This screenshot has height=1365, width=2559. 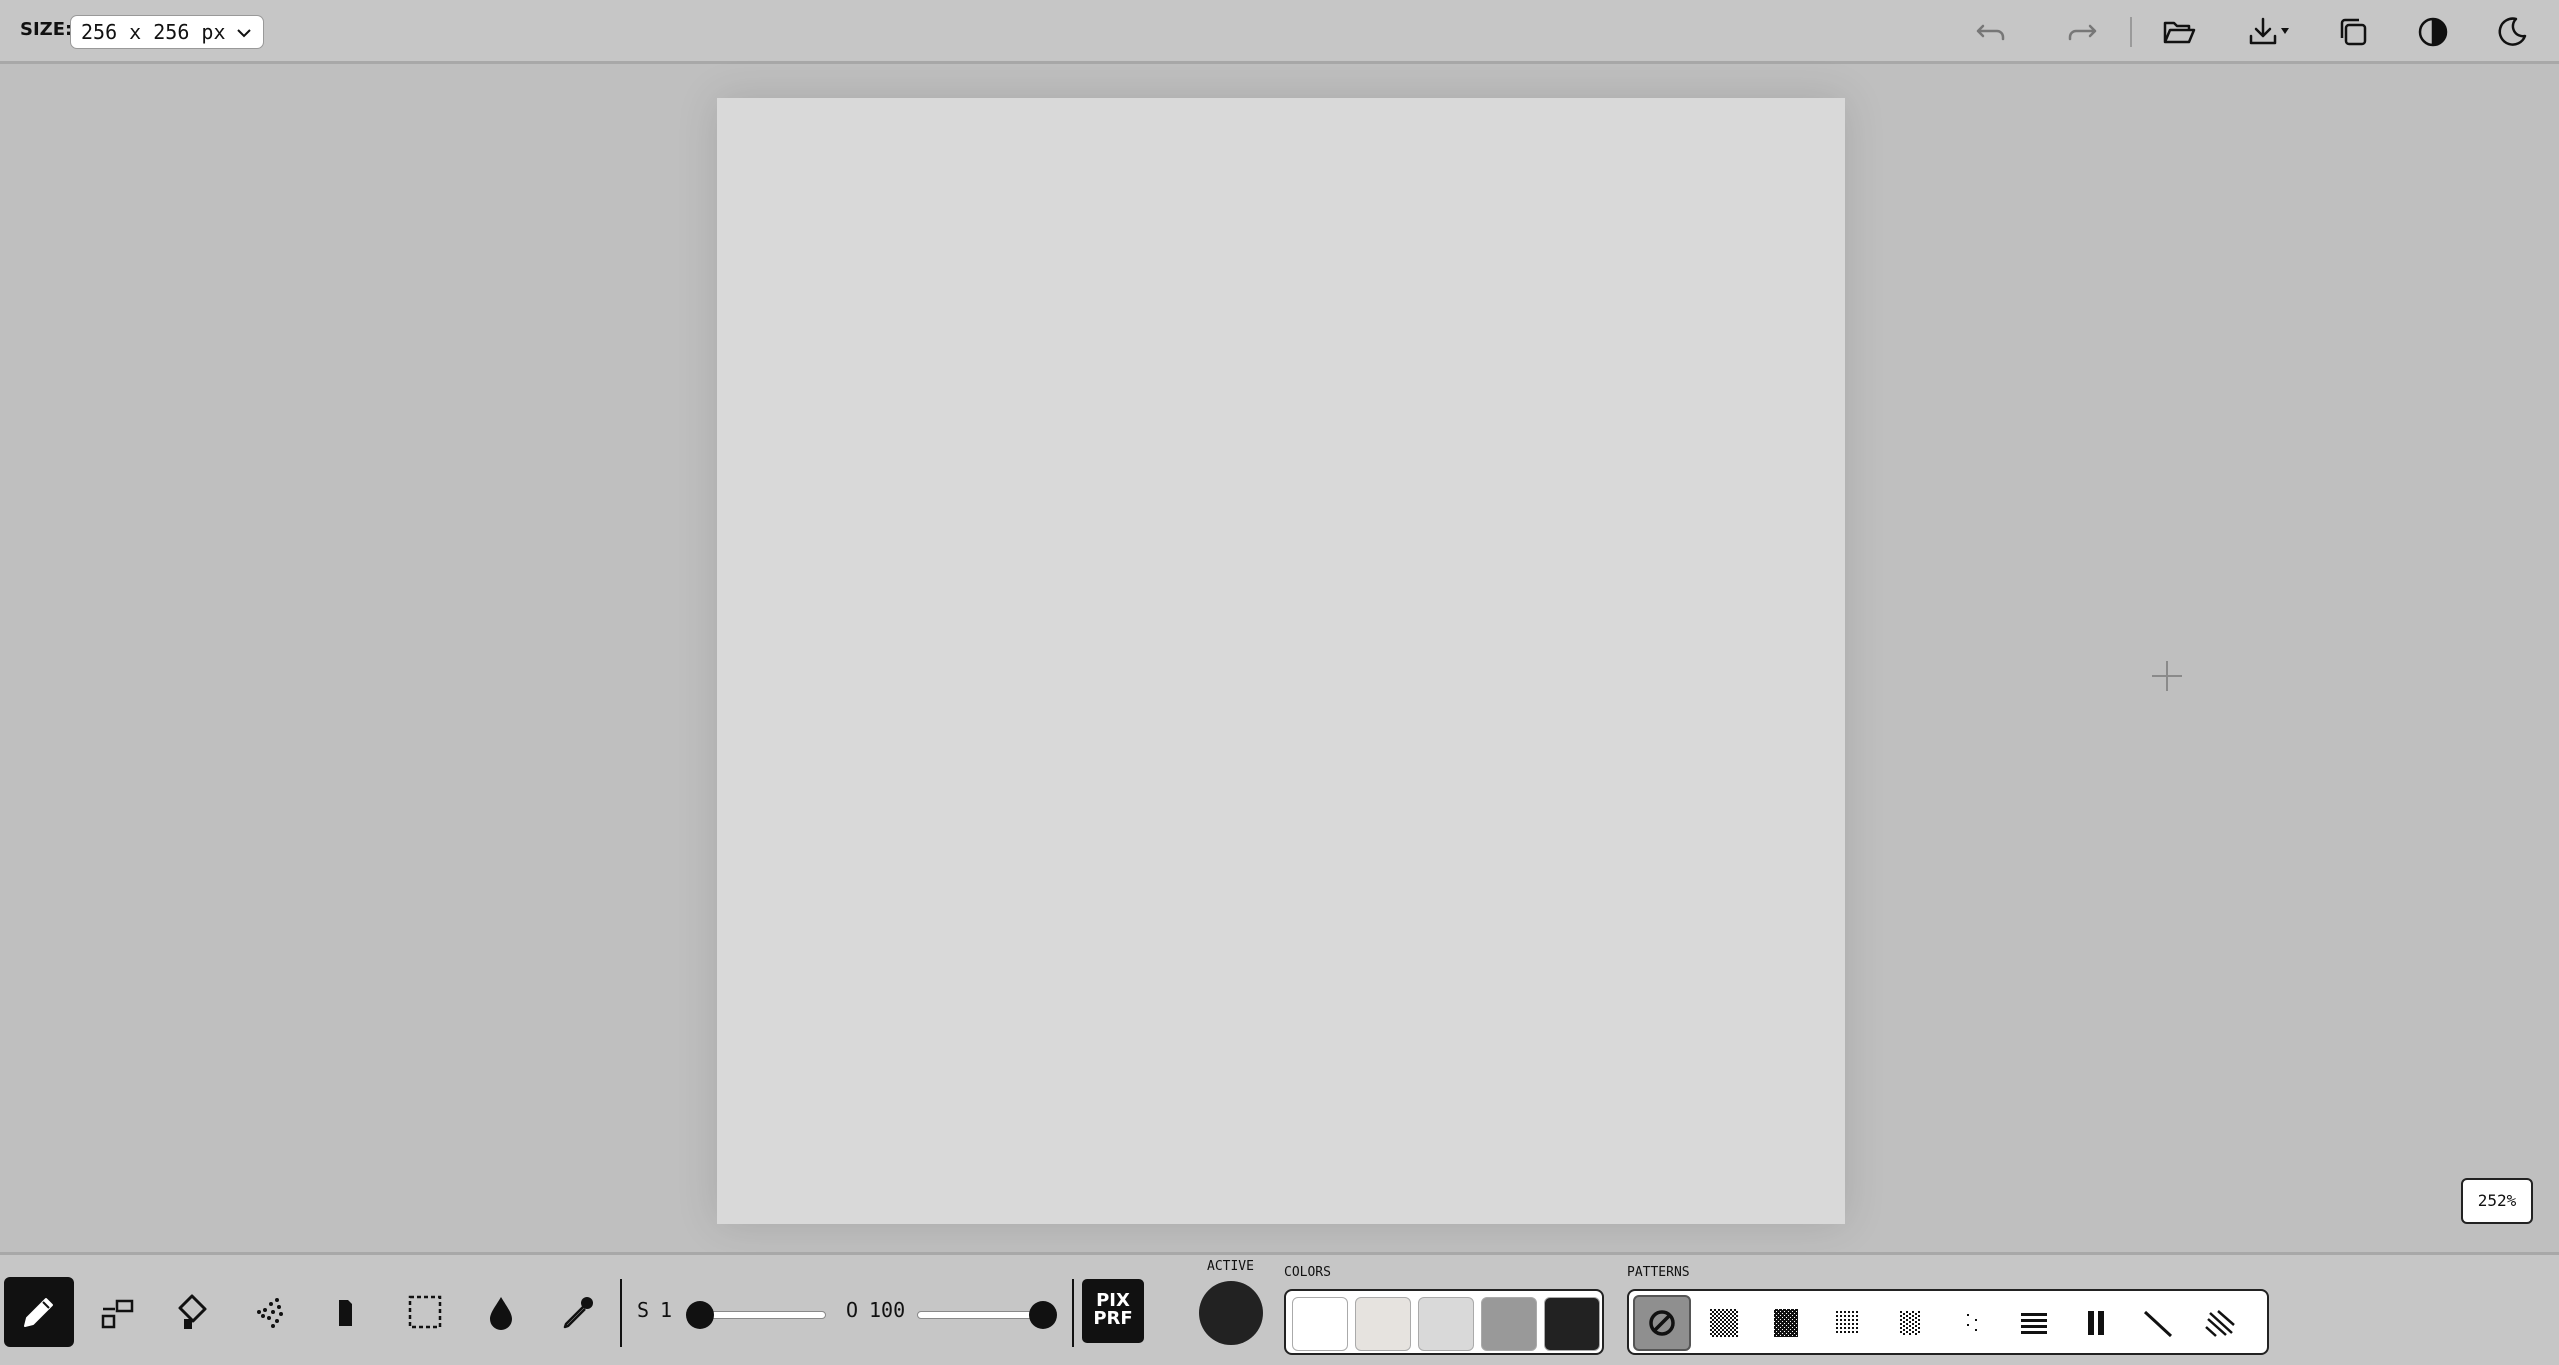 What do you see at coordinates (1383, 1324) in the screenshot?
I see `color-swatch-light-beige` at bounding box center [1383, 1324].